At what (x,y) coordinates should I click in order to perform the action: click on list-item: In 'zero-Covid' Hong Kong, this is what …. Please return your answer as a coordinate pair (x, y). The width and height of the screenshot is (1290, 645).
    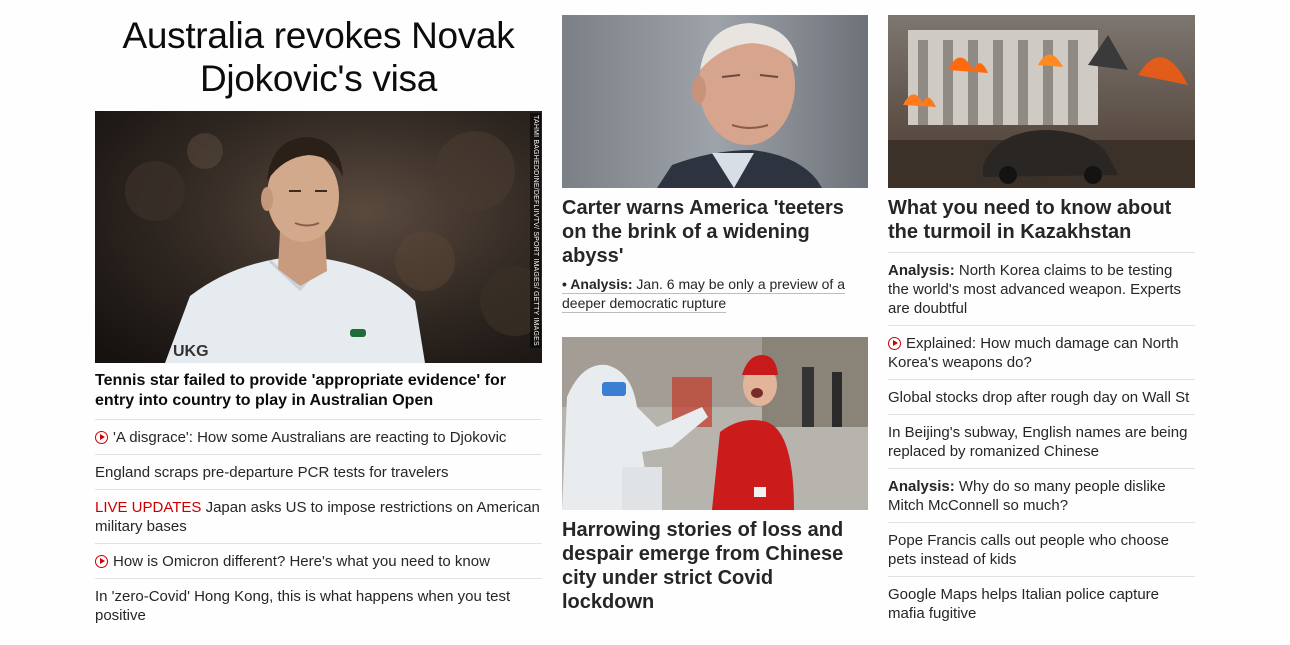
    Looking at the image, I should click on (318, 605).